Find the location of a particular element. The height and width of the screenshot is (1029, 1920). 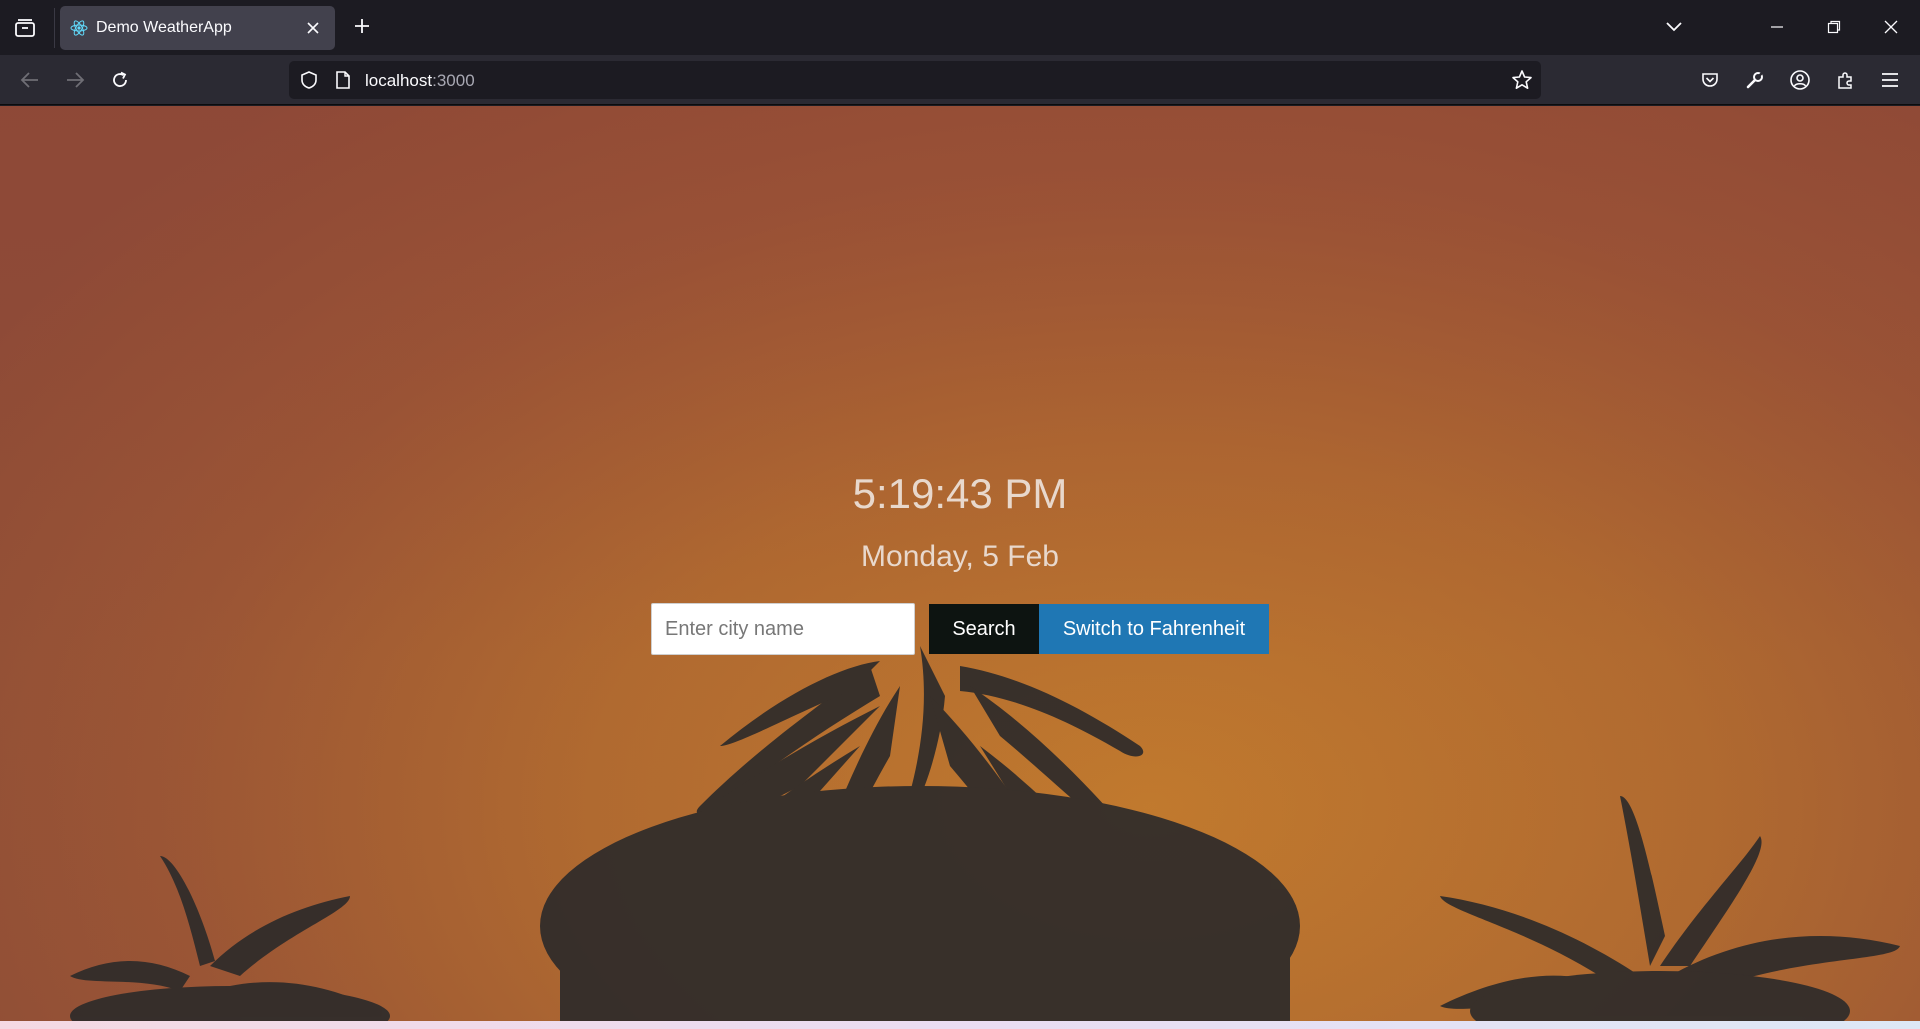

switch-unit-button: Switch to Fahrenheit is located at coordinates (1154, 629).